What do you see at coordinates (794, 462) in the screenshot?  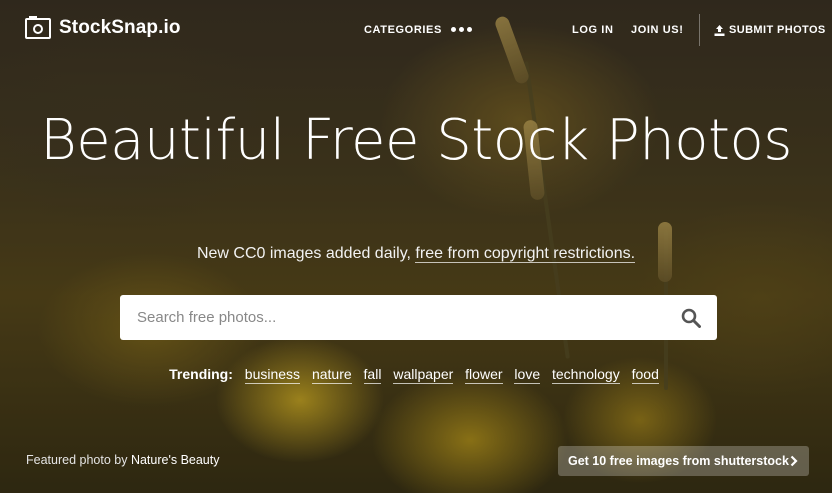 I see `chevron-right-icon` at bounding box center [794, 462].